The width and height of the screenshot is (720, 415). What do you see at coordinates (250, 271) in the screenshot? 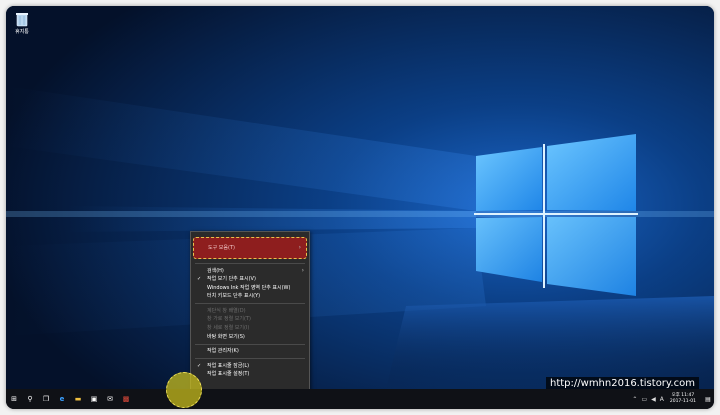
I see `menu-item-1: 검색(H) ›` at bounding box center [250, 271].